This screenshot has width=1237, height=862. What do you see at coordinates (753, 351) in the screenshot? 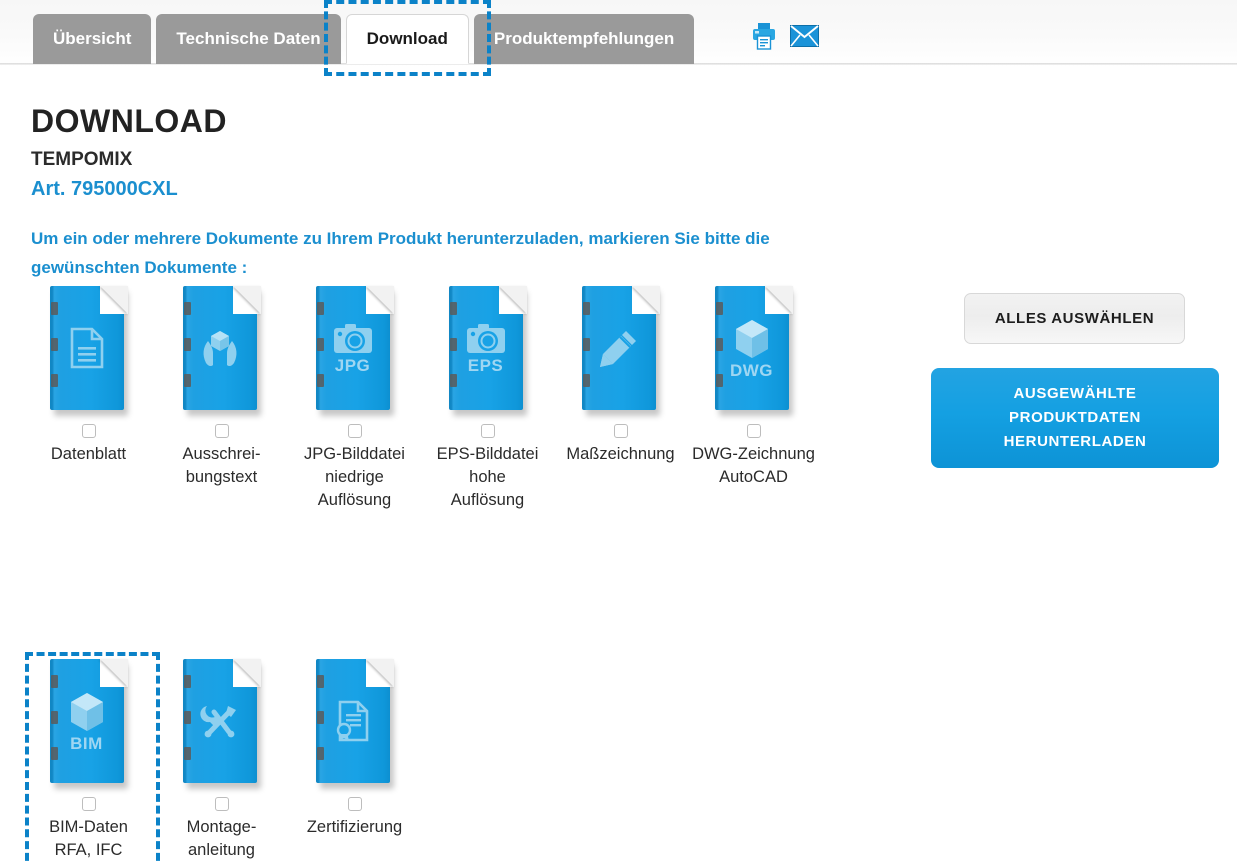
I see `cube-icon: DWG` at bounding box center [753, 351].